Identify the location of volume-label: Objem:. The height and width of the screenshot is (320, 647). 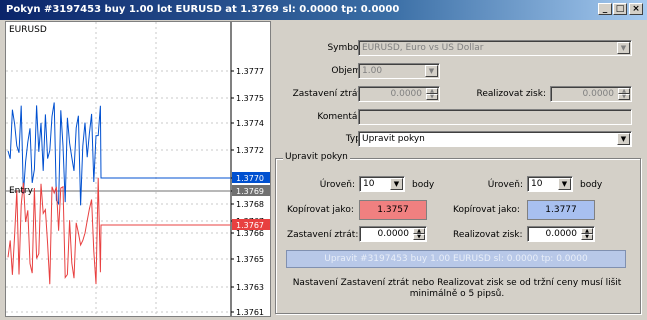
(347, 71).